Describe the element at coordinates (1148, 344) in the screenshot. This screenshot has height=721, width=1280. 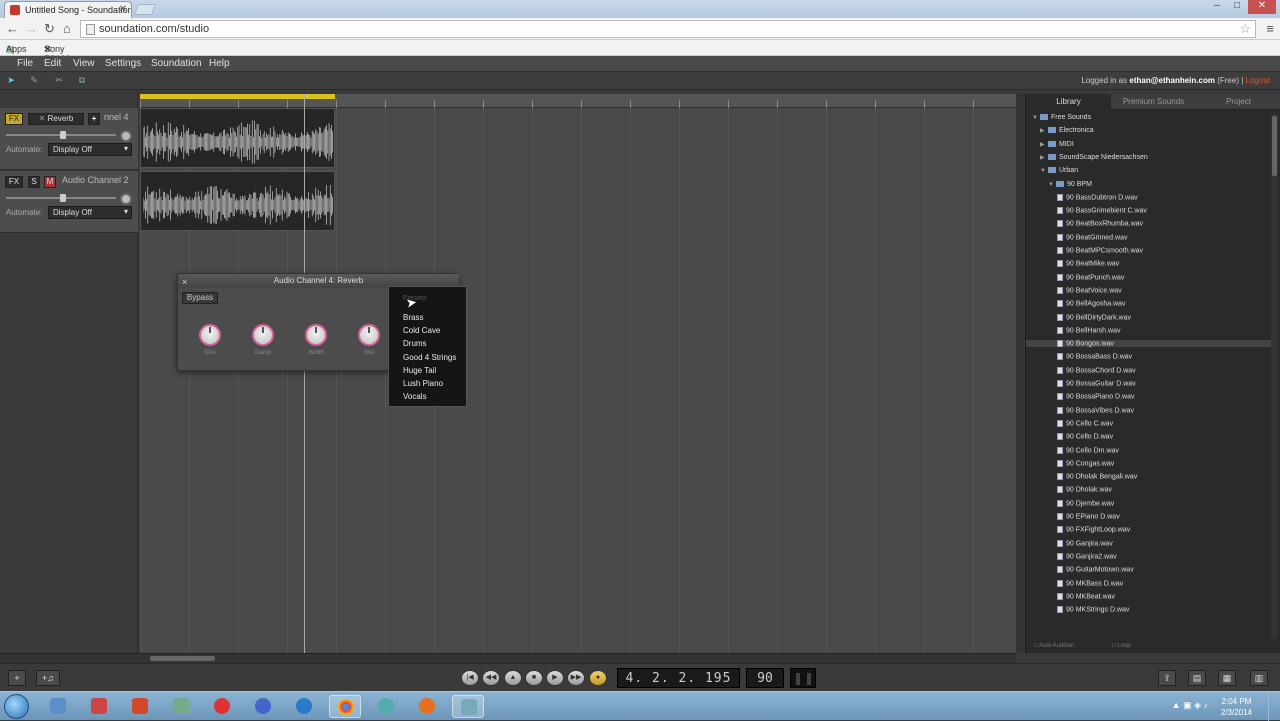
I see `library-file: 90 Bongos.wav` at that location.